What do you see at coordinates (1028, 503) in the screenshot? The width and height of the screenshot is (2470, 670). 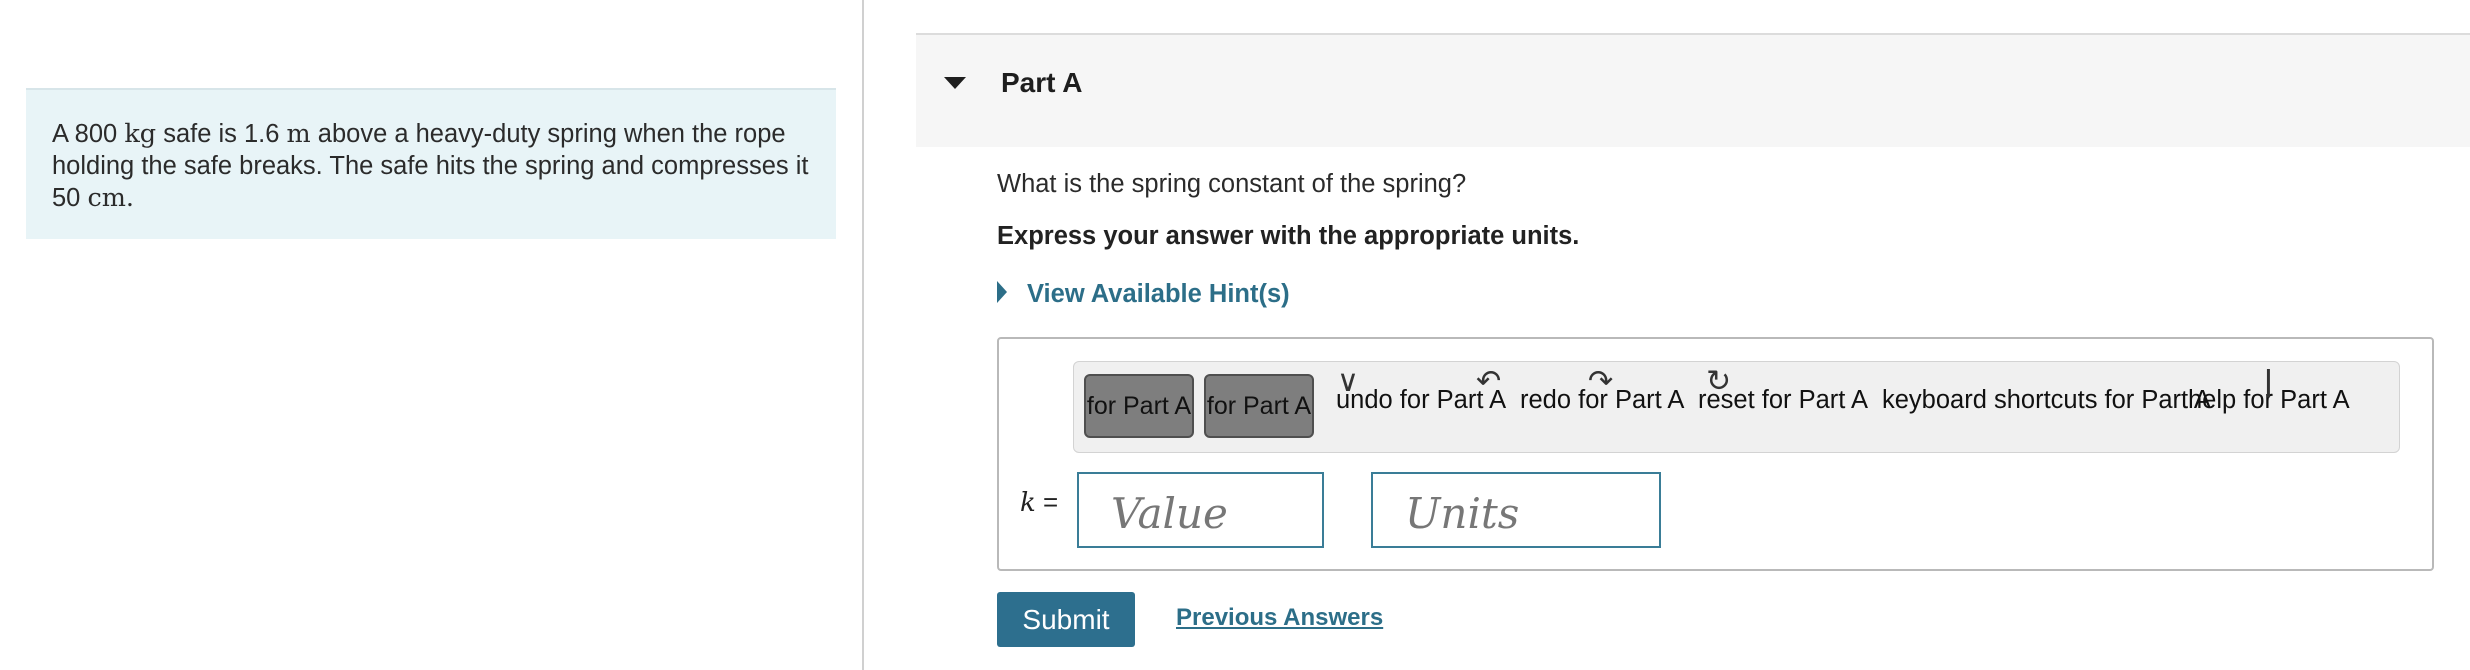 I see `answer-variable: k` at bounding box center [1028, 503].